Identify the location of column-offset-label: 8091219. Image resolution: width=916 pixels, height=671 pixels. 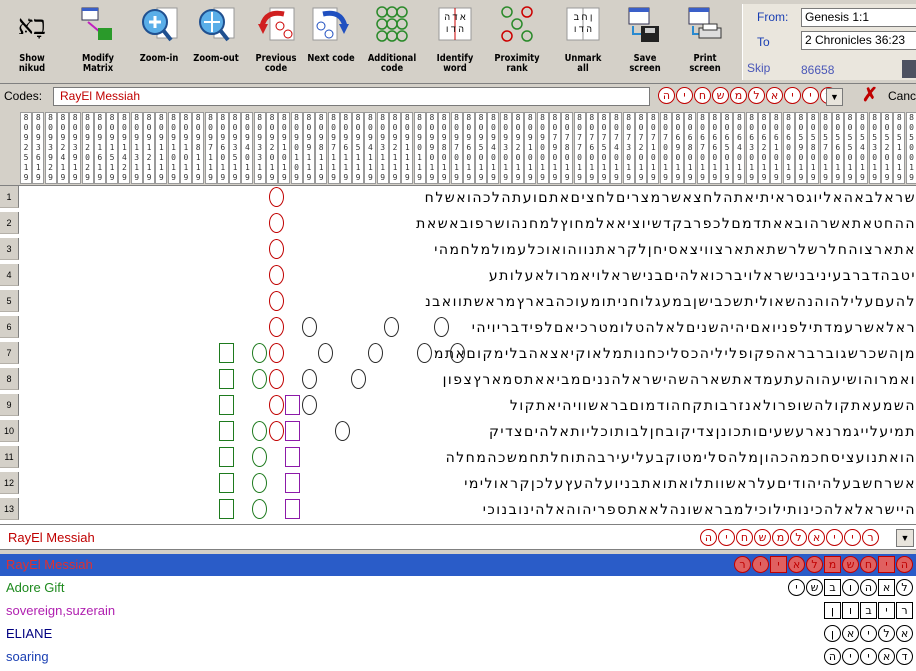
(149, 148).